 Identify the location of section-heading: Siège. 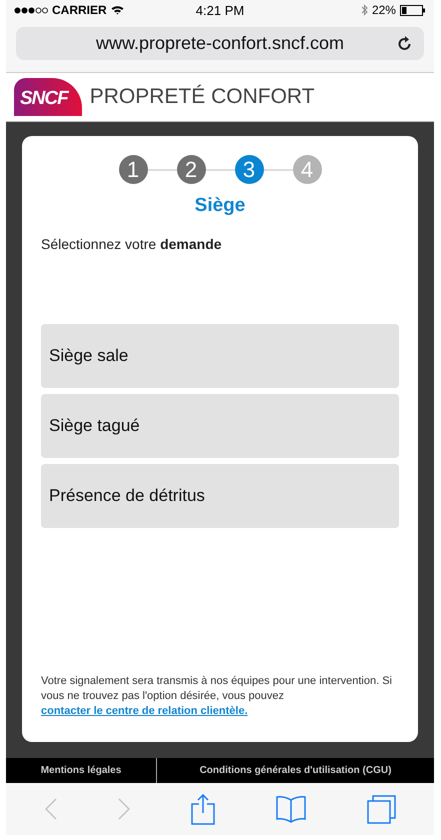
(220, 206).